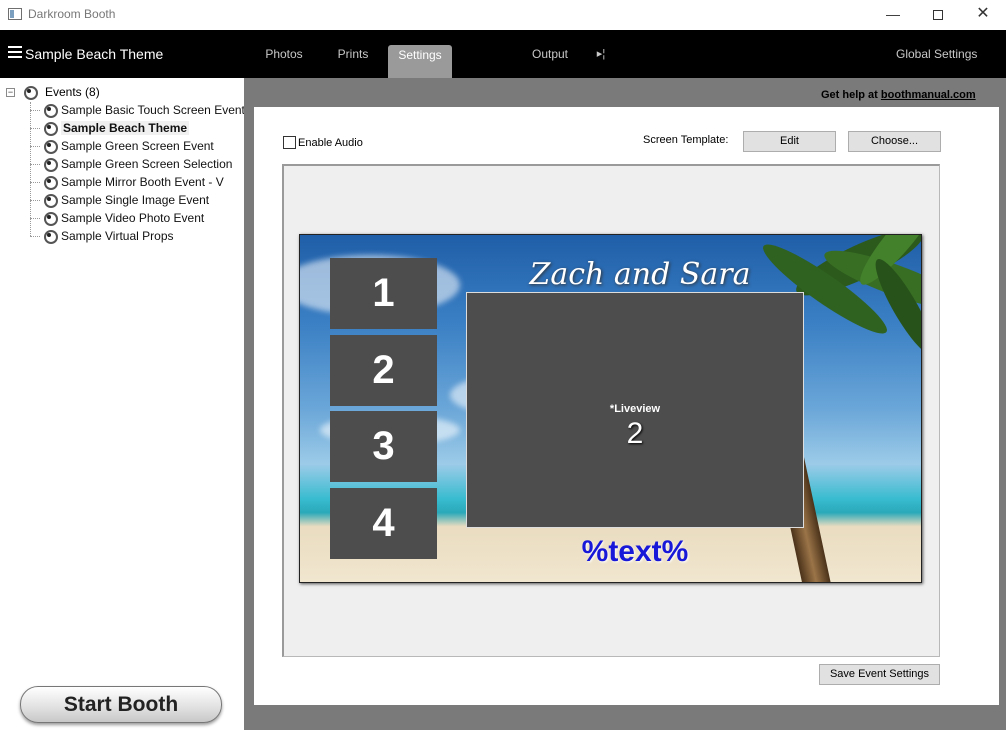 This screenshot has height=730, width=1006. Describe the element at coordinates (142, 182) in the screenshot. I see `tree-item-label: Sample Mirror Booth Event - V` at that location.